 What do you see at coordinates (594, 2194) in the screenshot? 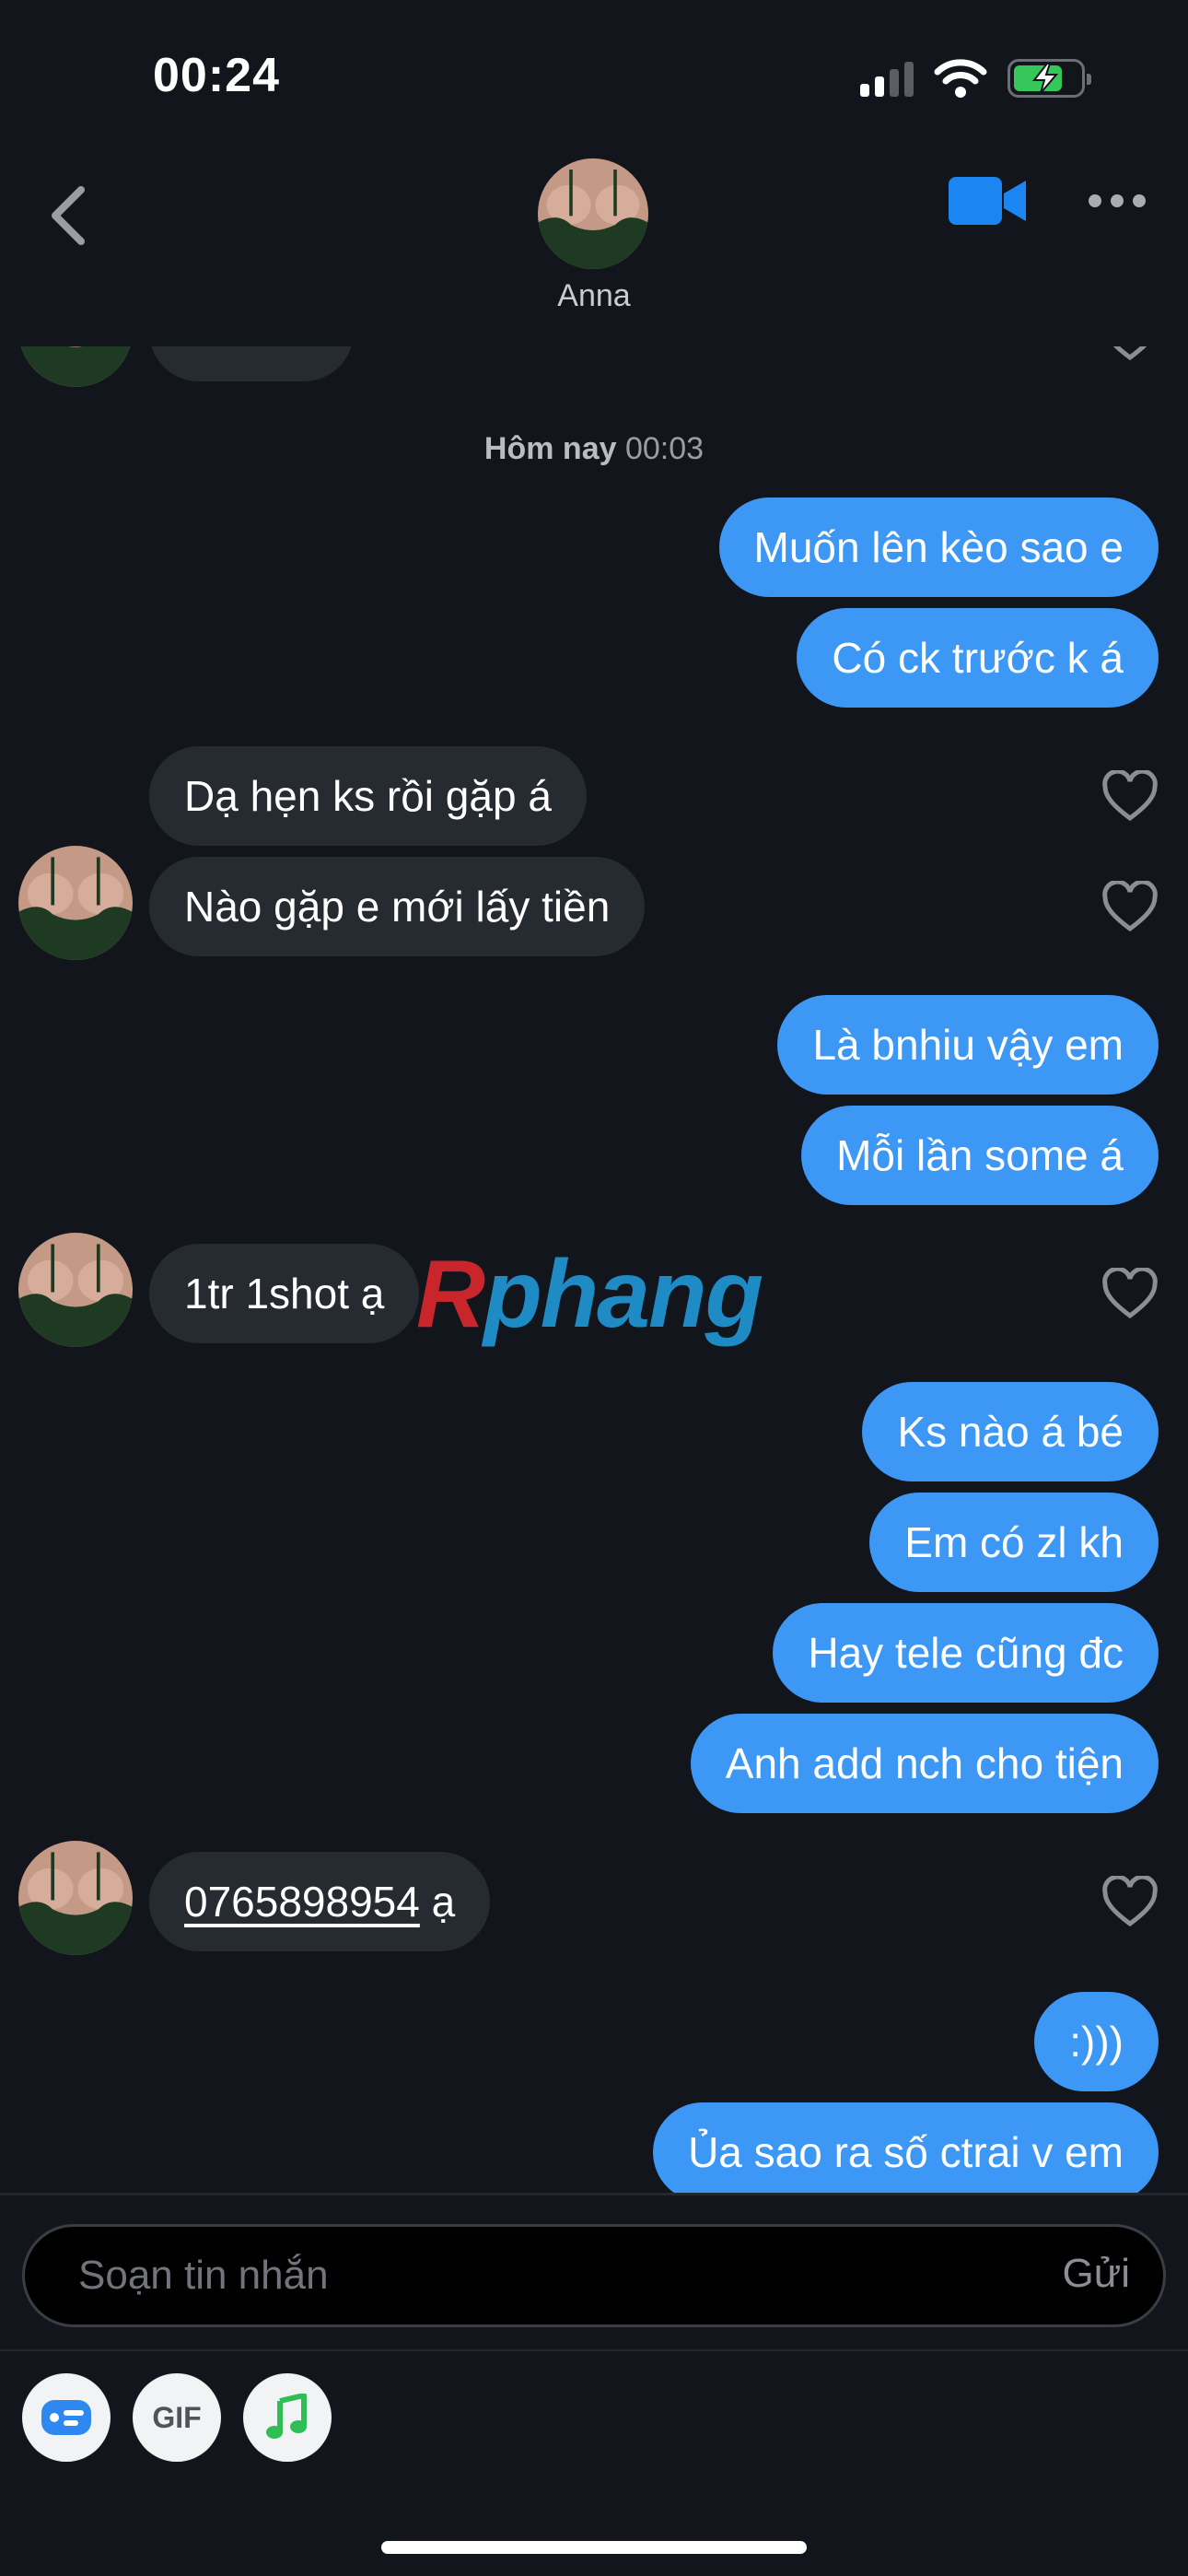
I see `chat-divider` at bounding box center [594, 2194].